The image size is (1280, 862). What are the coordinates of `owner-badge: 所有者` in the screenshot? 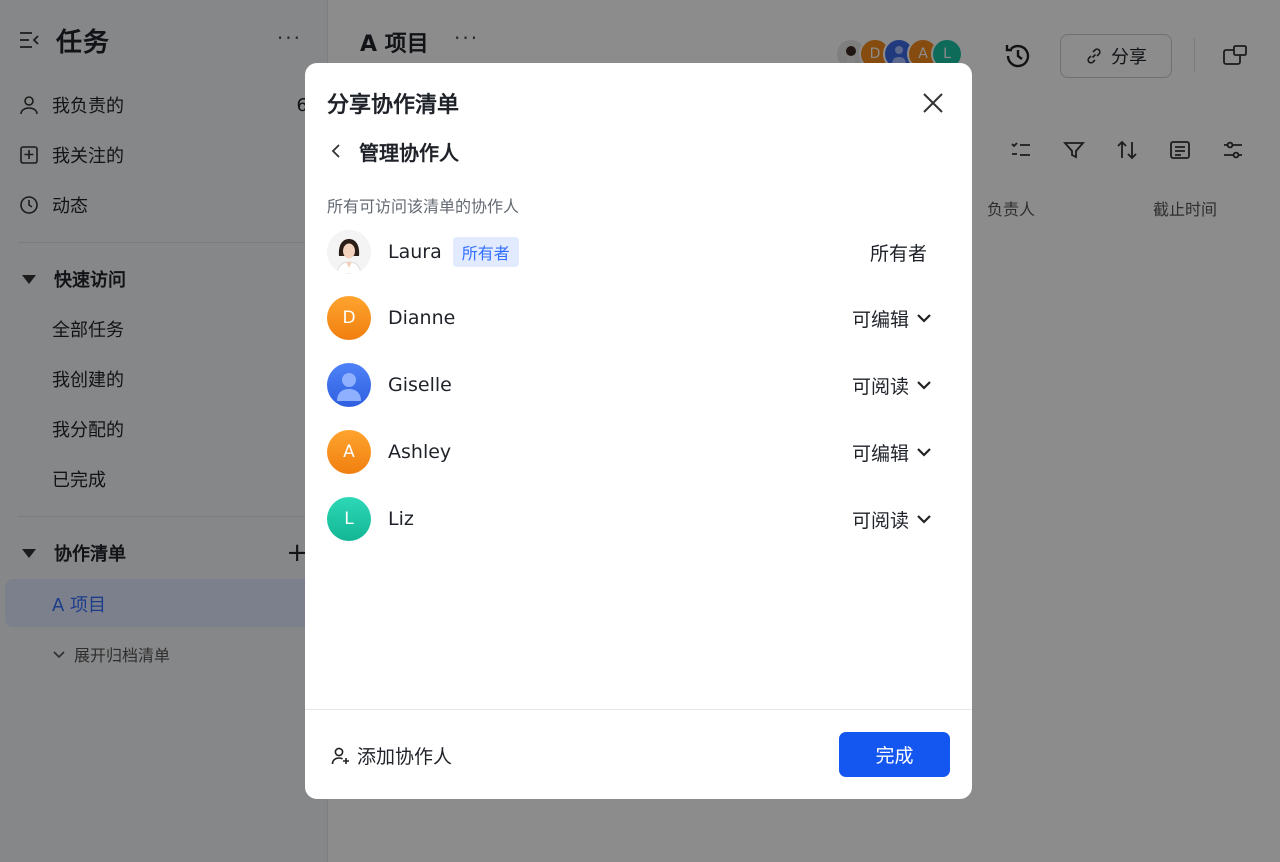 It's located at (485, 252).